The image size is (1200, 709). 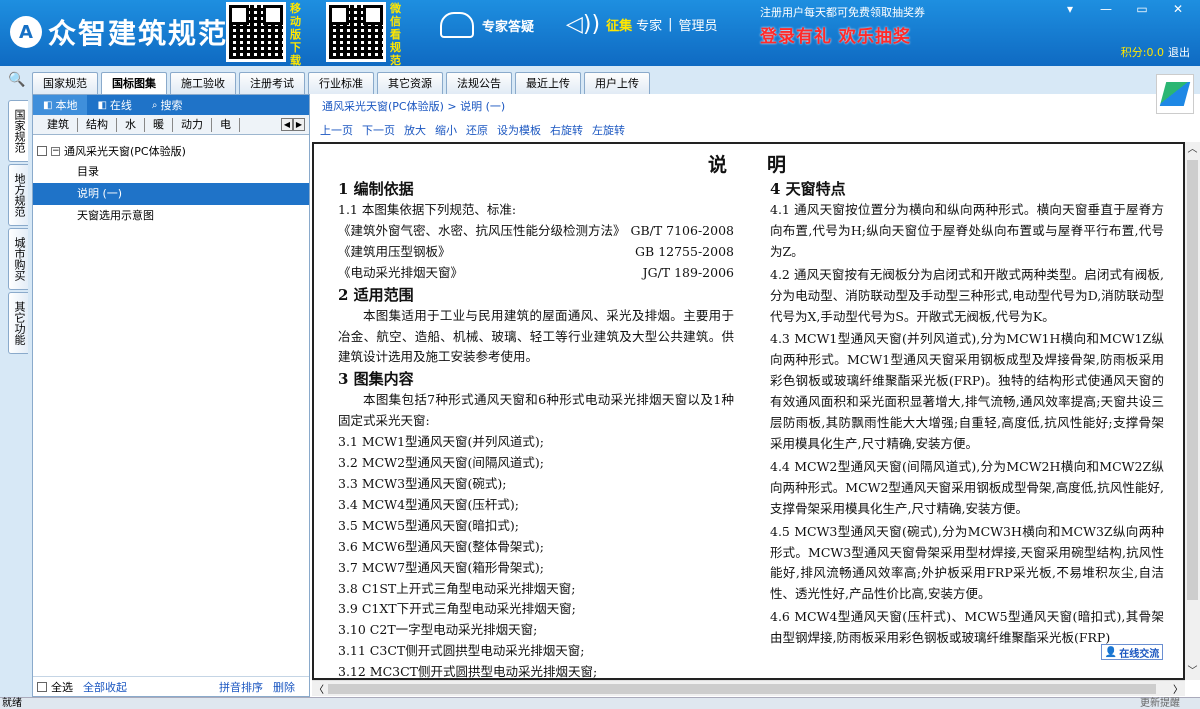 What do you see at coordinates (66, 105) in the screenshot?
I see `local-tab-label: 本地` at bounding box center [66, 105].